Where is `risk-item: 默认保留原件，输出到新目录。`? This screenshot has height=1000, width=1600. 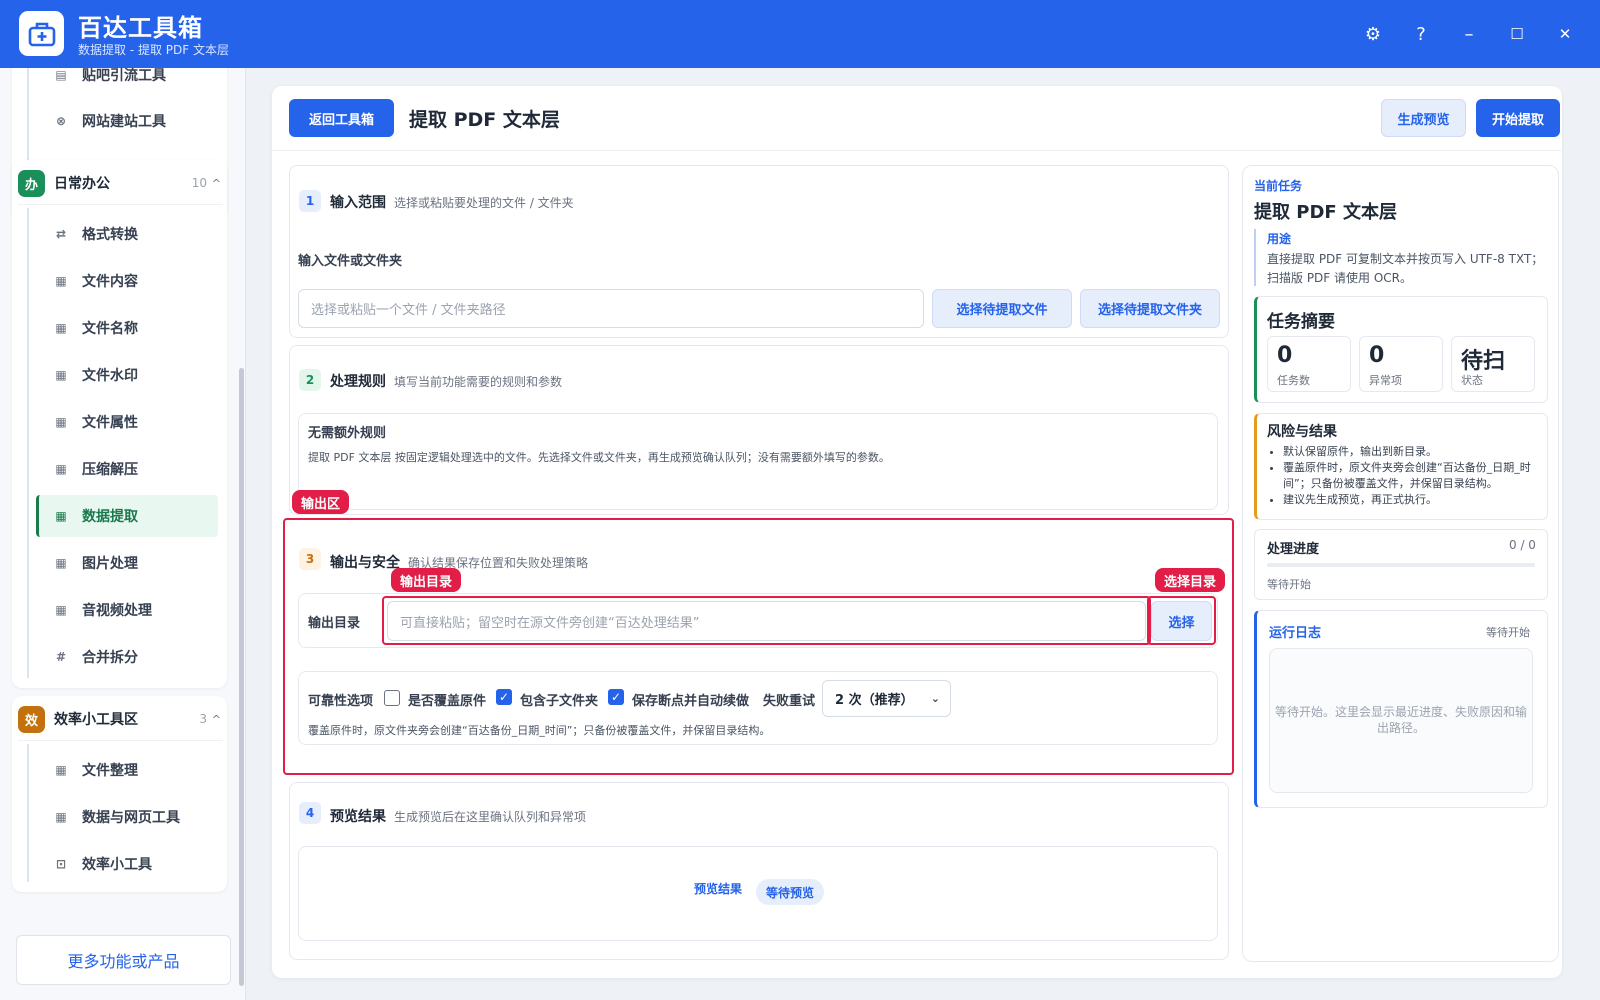
risk-item: 默认保留原件，输出到新目录。 is located at coordinates (1413, 452).